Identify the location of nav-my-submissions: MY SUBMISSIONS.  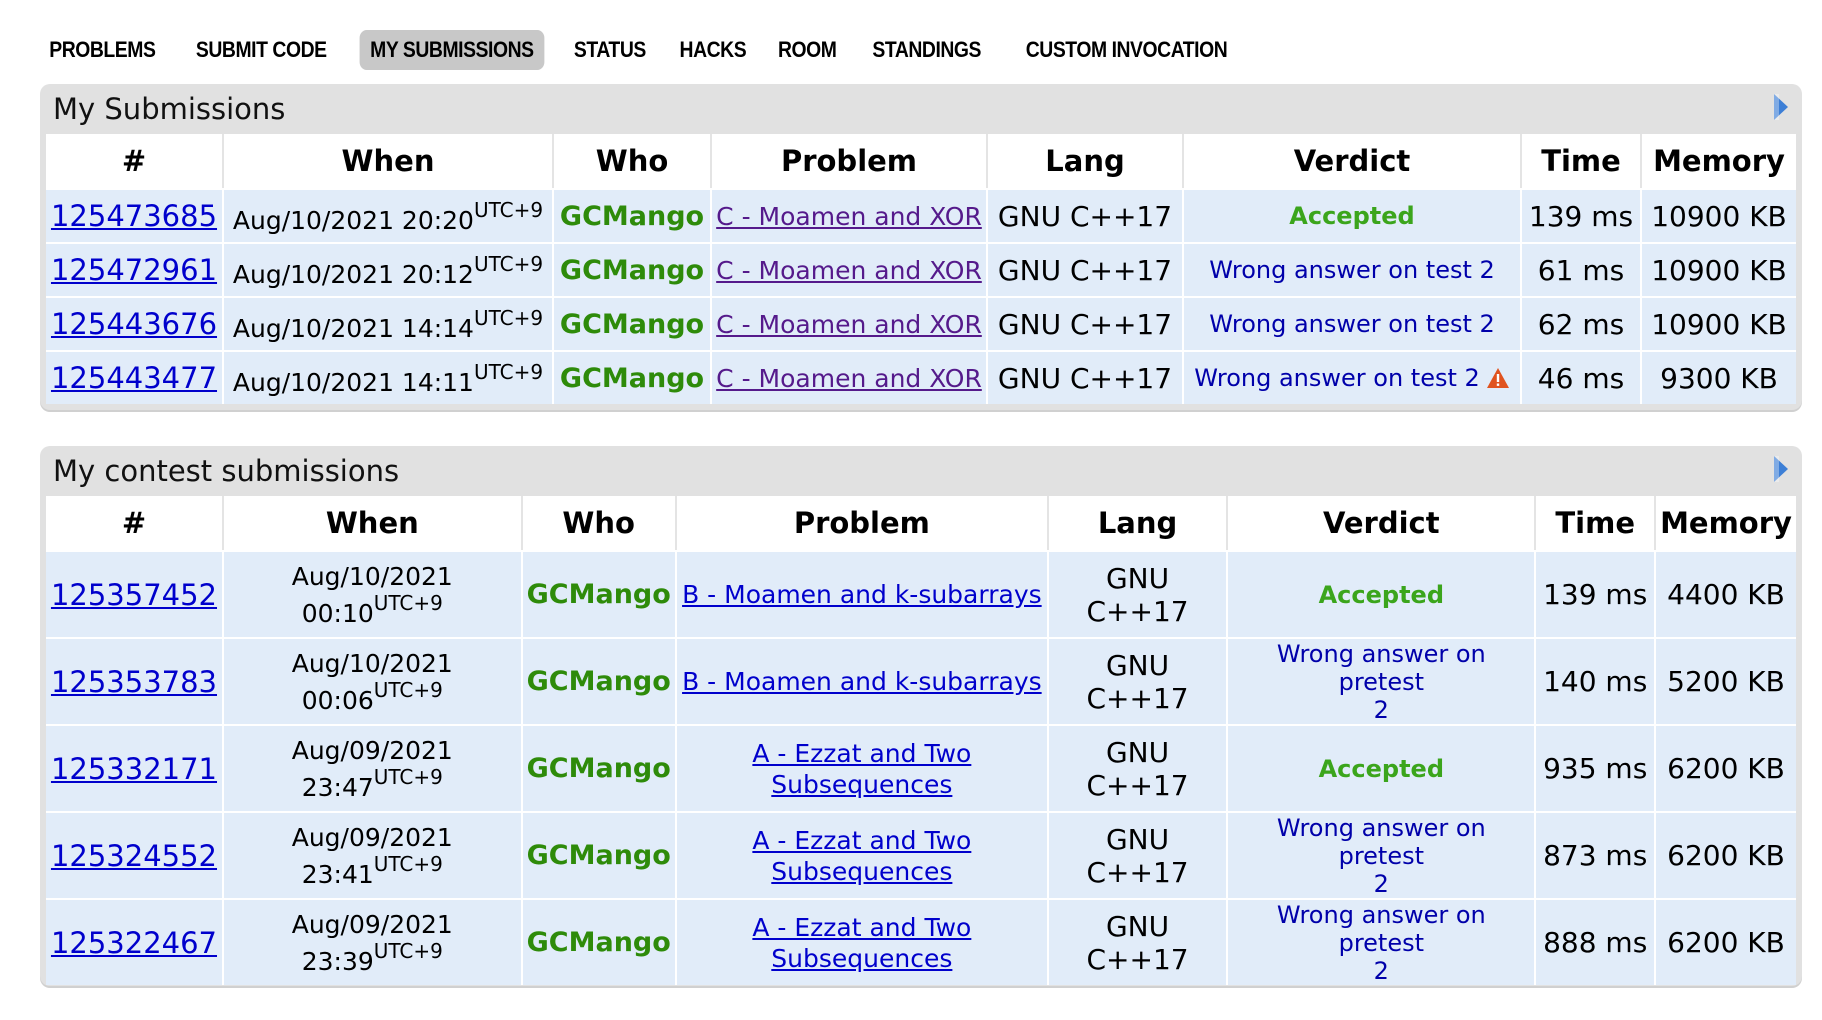
(452, 50).